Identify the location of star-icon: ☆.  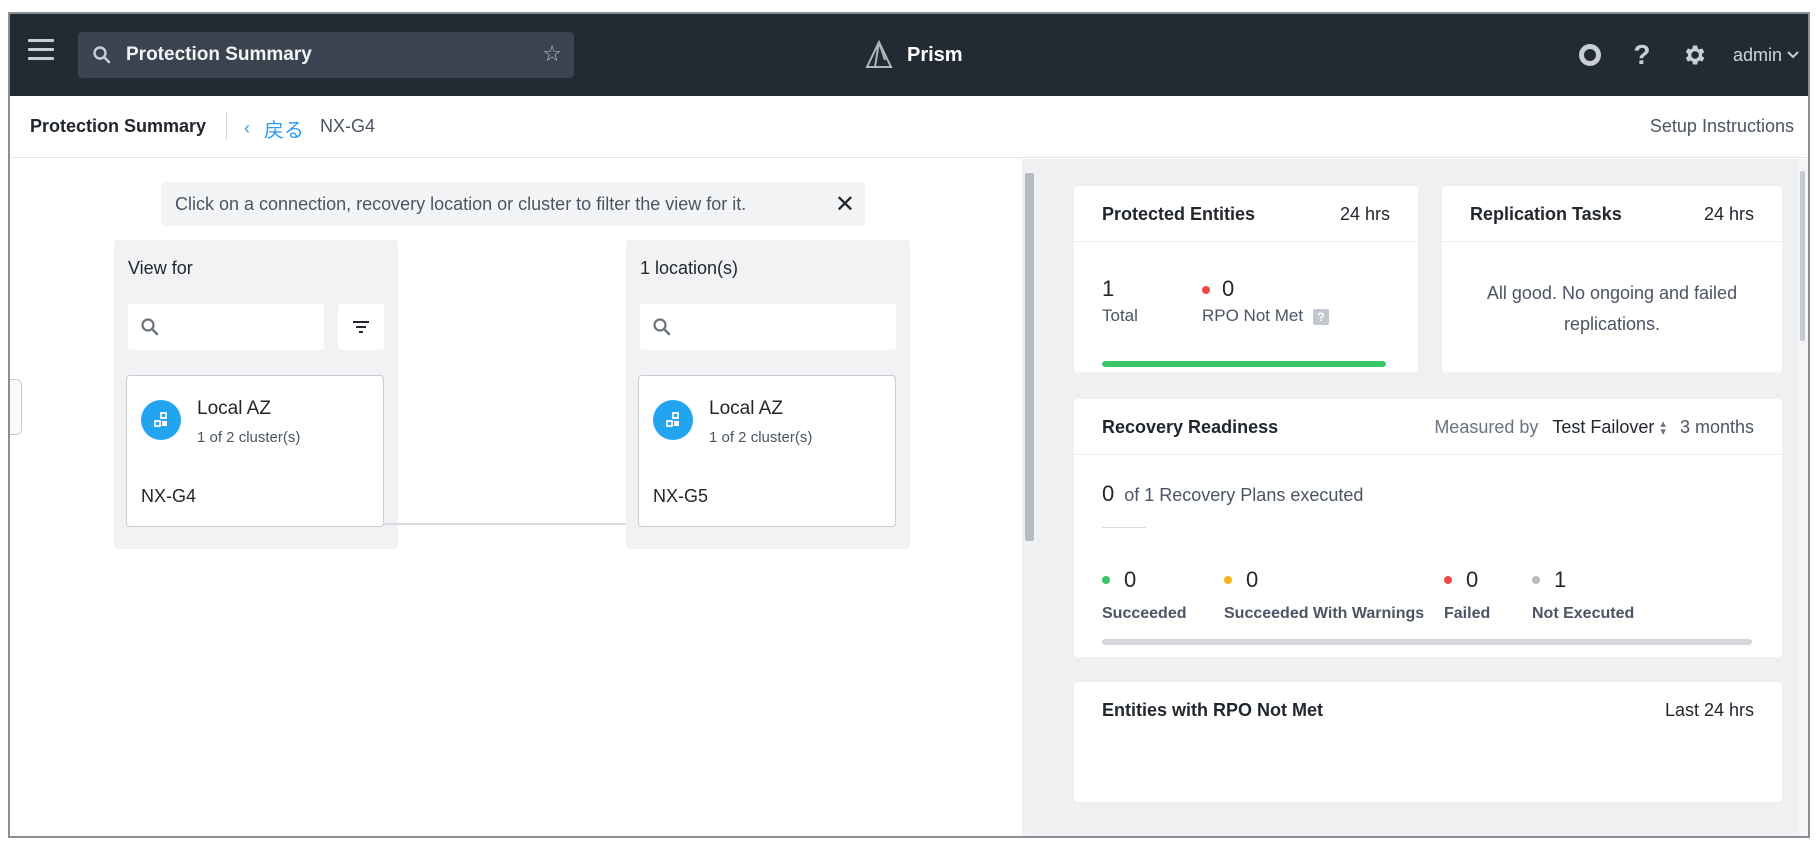
(552, 54).